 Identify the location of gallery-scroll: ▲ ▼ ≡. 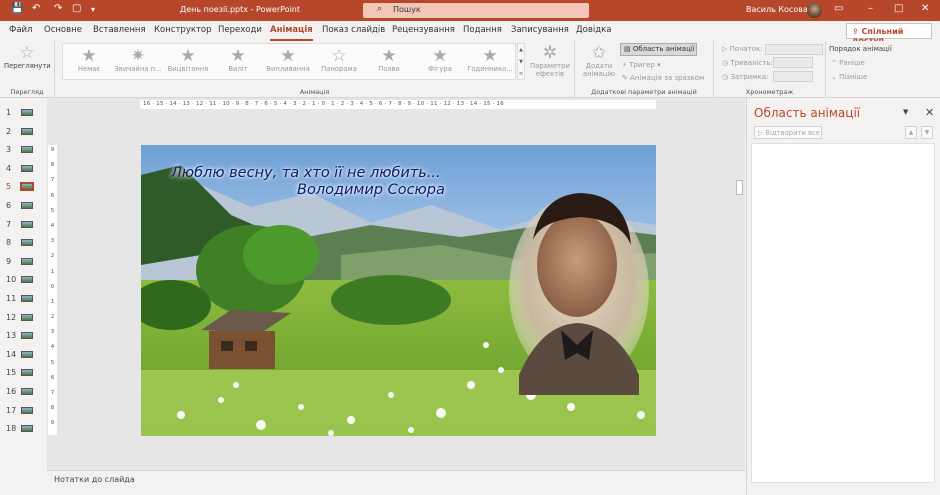
(521, 61).